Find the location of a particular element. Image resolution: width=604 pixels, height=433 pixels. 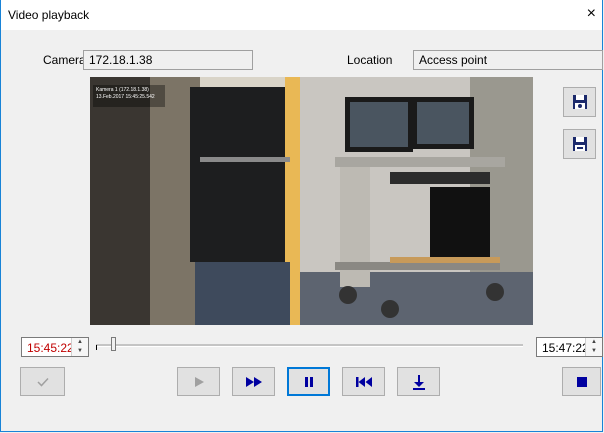

camera-label: Camera is located at coordinates (64, 60).